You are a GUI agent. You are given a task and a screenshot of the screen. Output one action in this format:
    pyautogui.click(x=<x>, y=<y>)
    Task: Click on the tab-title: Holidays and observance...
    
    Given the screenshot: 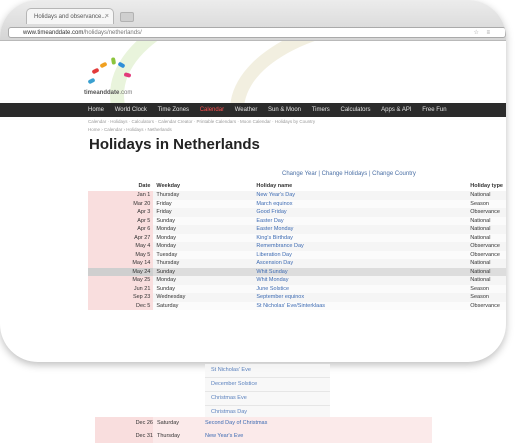 What is the action you would take?
    pyautogui.click(x=70, y=17)
    